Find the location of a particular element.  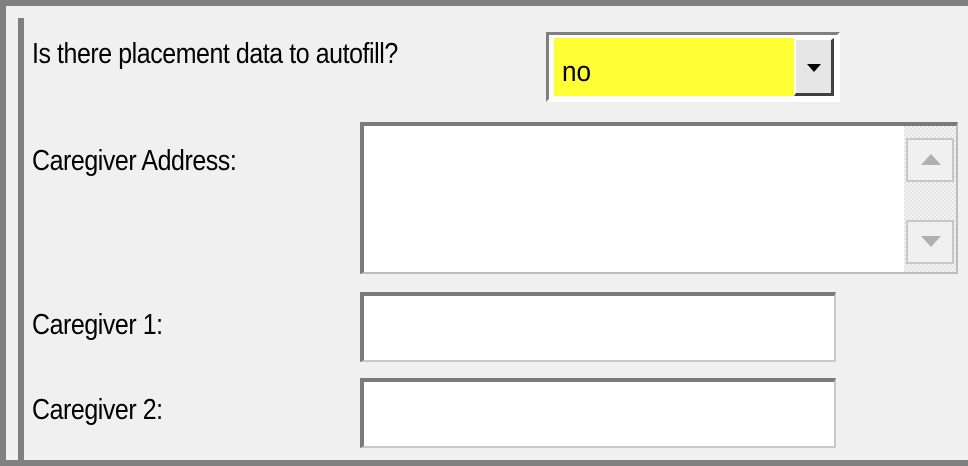

chevron-down-icon is located at coordinates (814, 68).